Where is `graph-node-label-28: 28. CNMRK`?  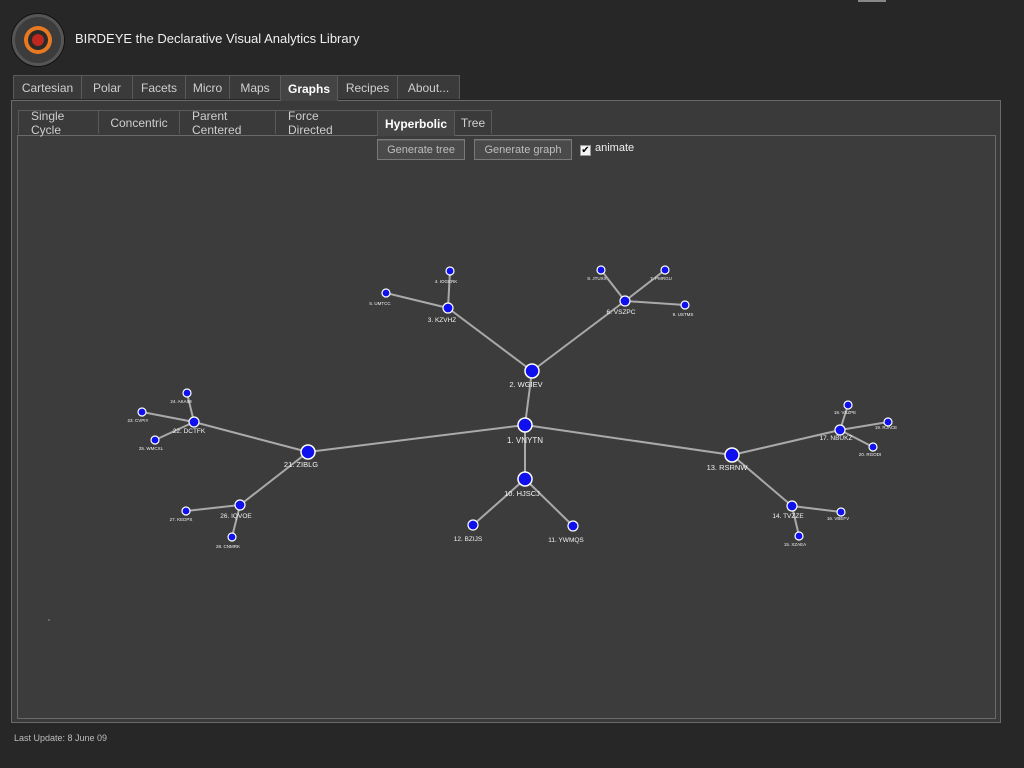 graph-node-label-28: 28. CNMRK is located at coordinates (228, 546).